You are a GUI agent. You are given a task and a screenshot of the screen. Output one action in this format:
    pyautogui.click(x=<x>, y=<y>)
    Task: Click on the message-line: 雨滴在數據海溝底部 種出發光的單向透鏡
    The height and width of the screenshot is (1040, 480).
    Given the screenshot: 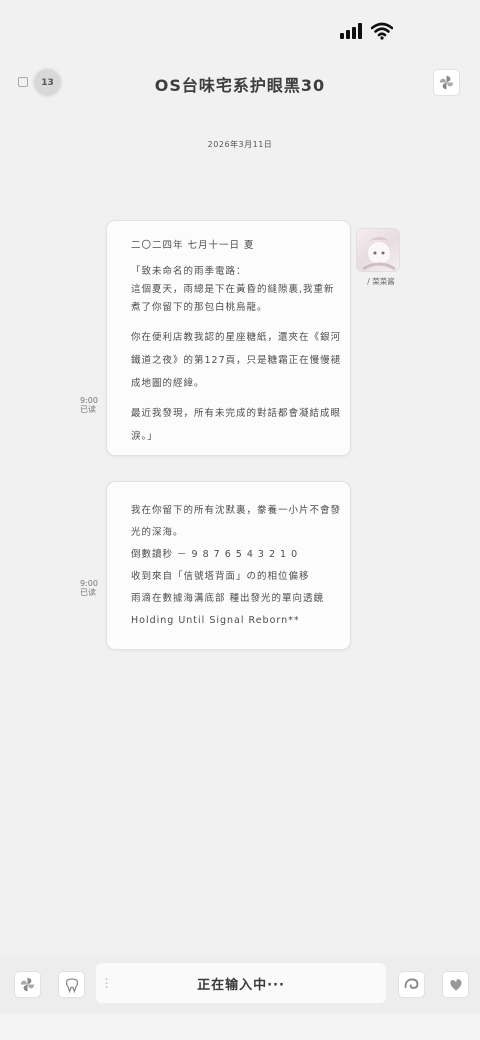 What is the action you would take?
    pyautogui.click(x=228, y=598)
    